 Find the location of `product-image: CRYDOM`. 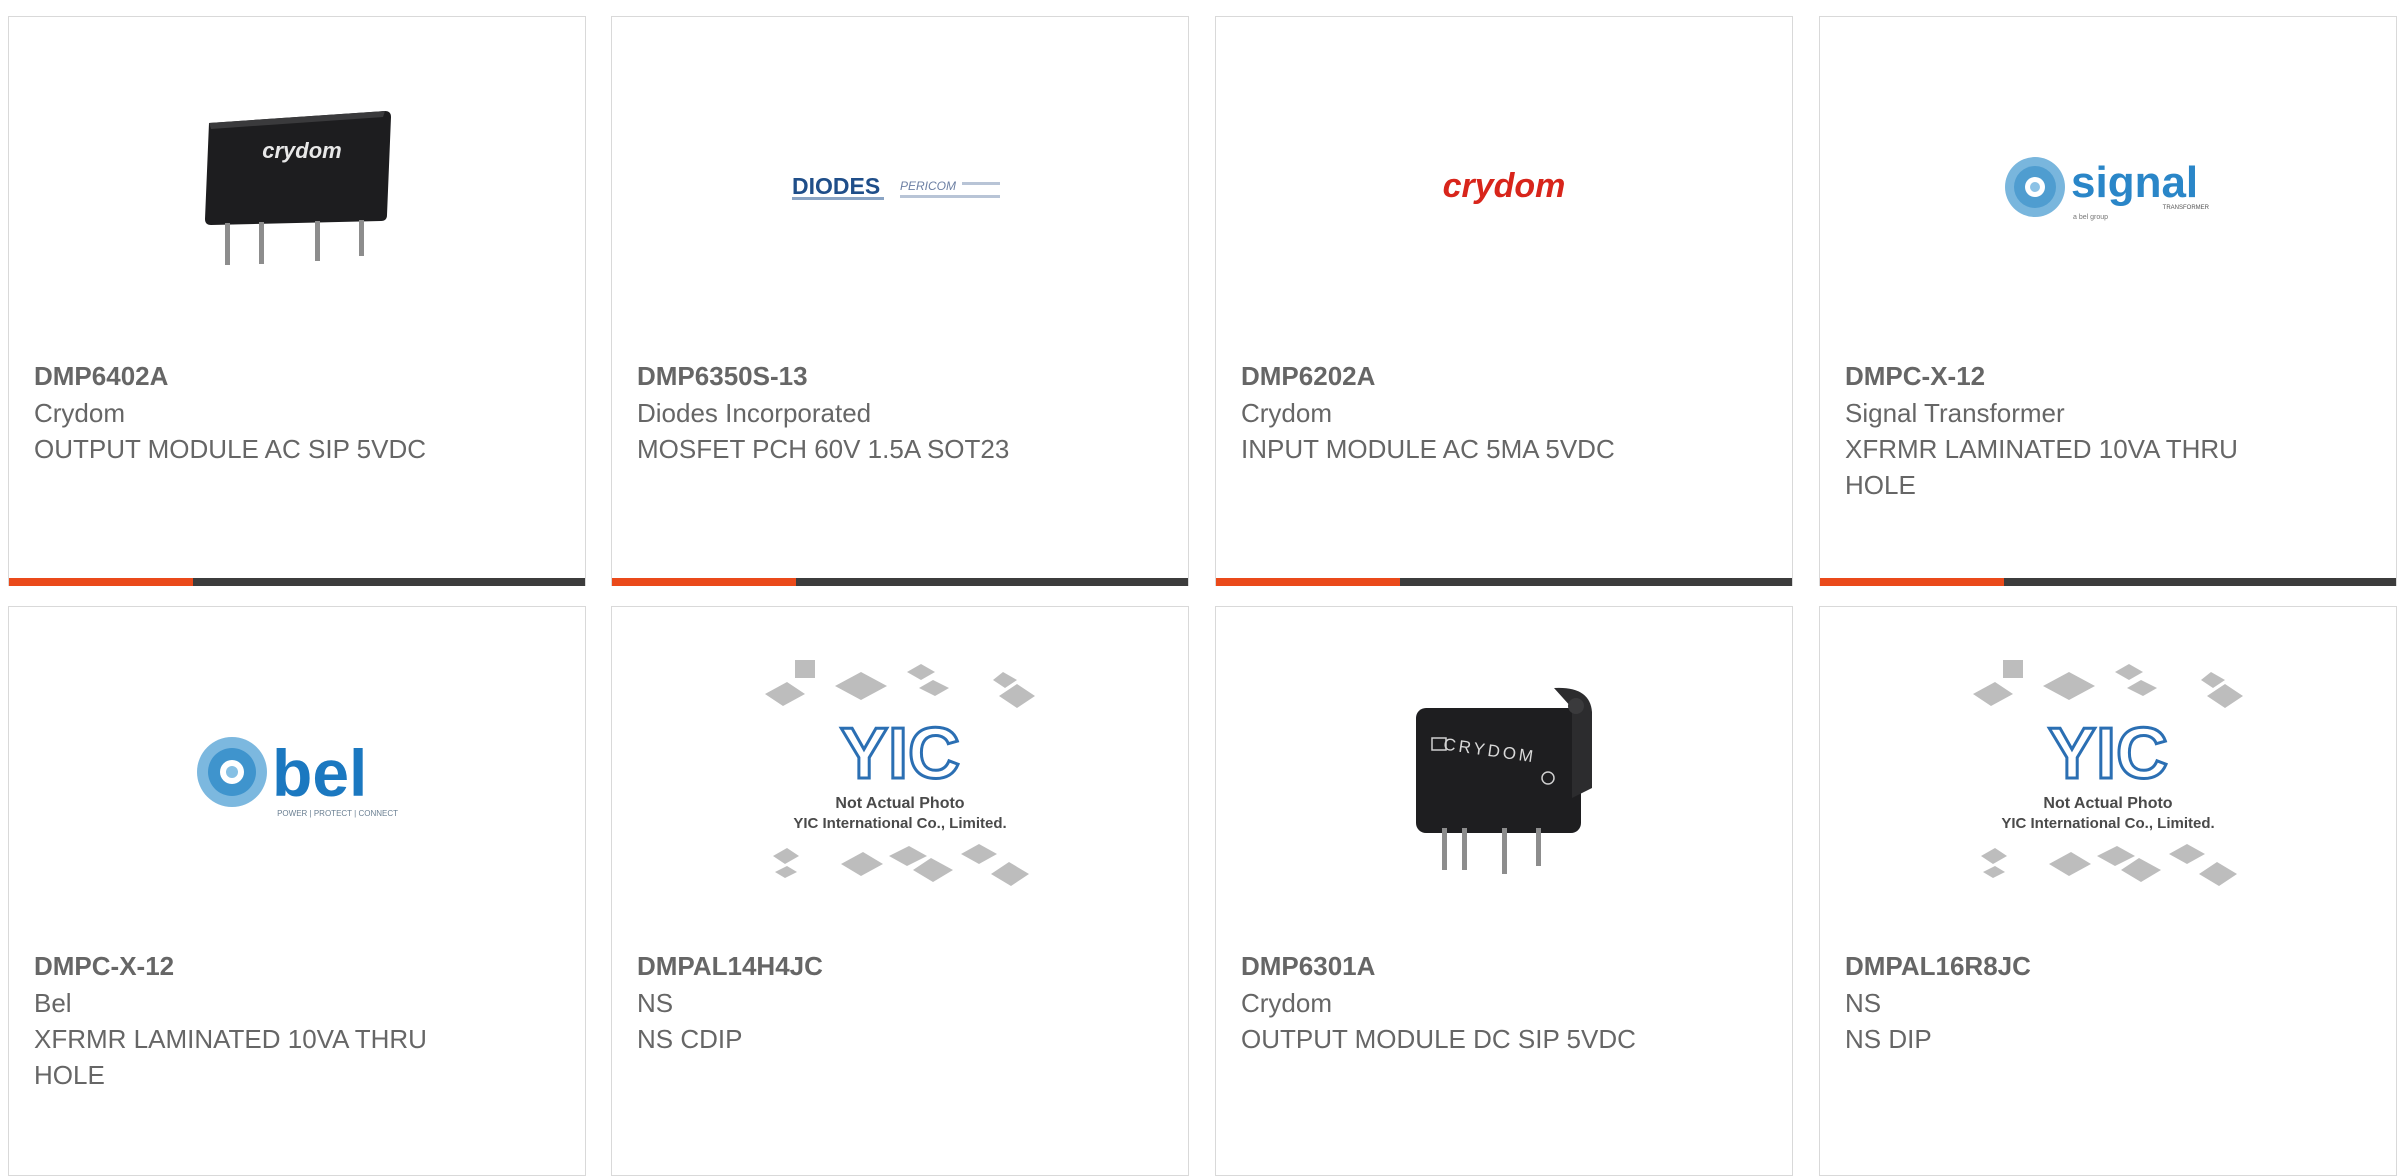

product-image: CRYDOM is located at coordinates (1504, 778).